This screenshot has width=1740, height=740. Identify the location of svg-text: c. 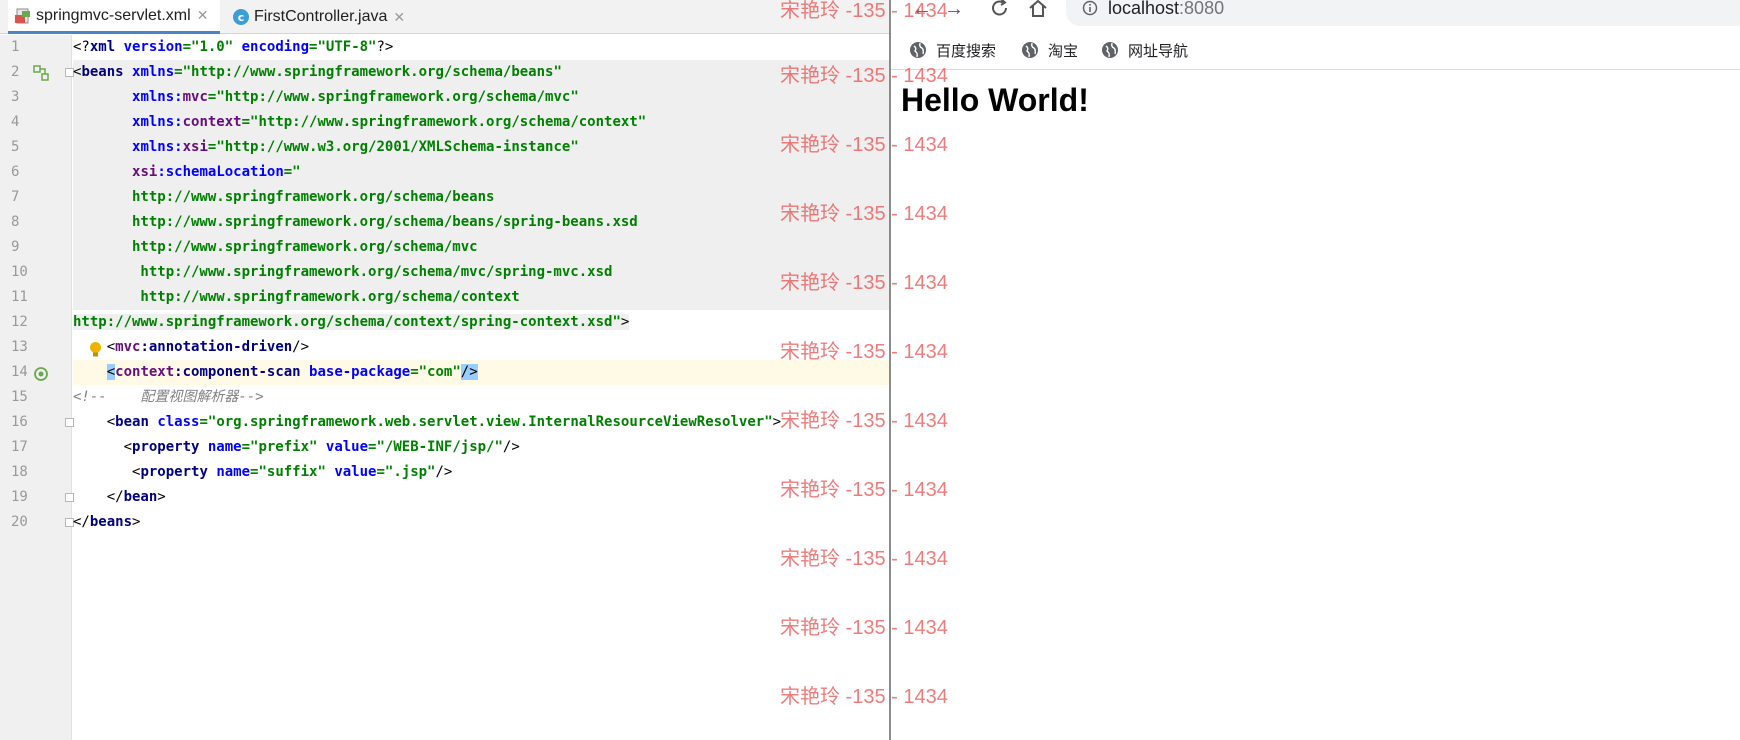
(241, 17).